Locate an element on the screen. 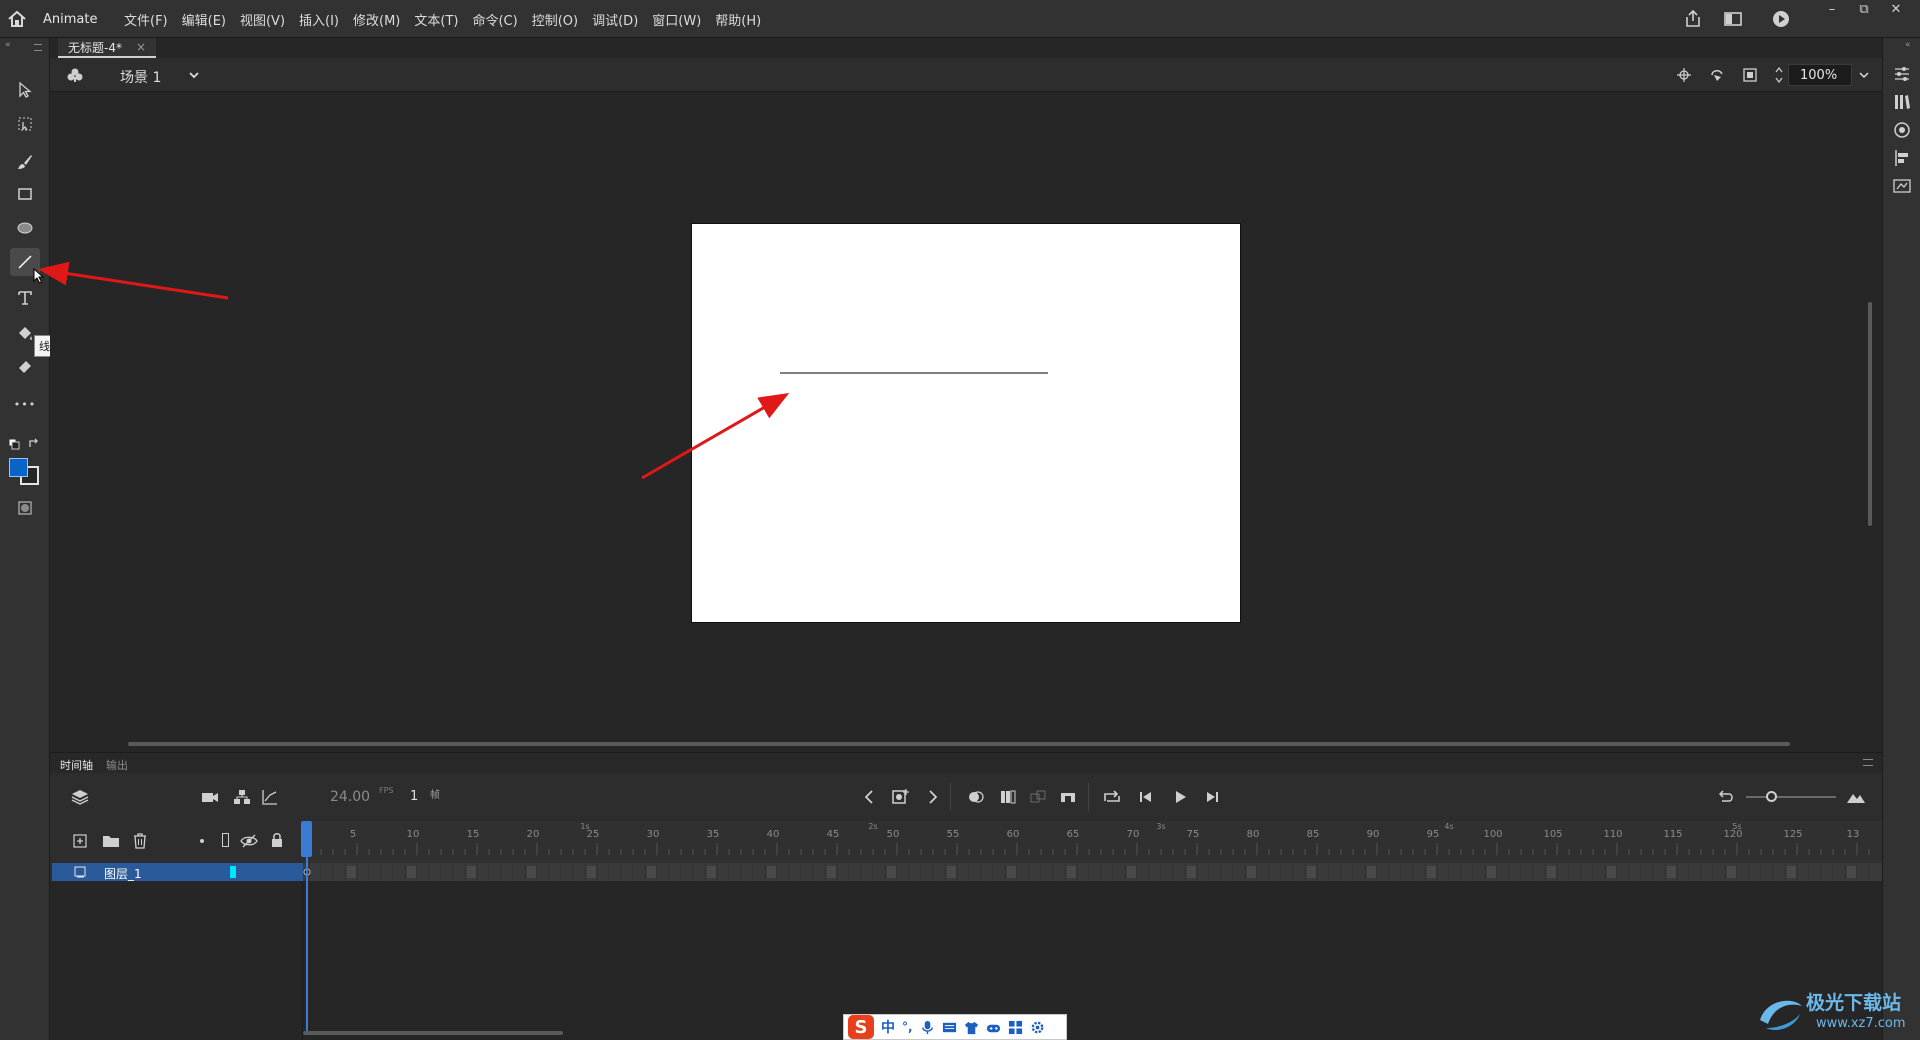 The width and height of the screenshot is (1920, 1040). timeline-menu-icon is located at coordinates (1868, 762).